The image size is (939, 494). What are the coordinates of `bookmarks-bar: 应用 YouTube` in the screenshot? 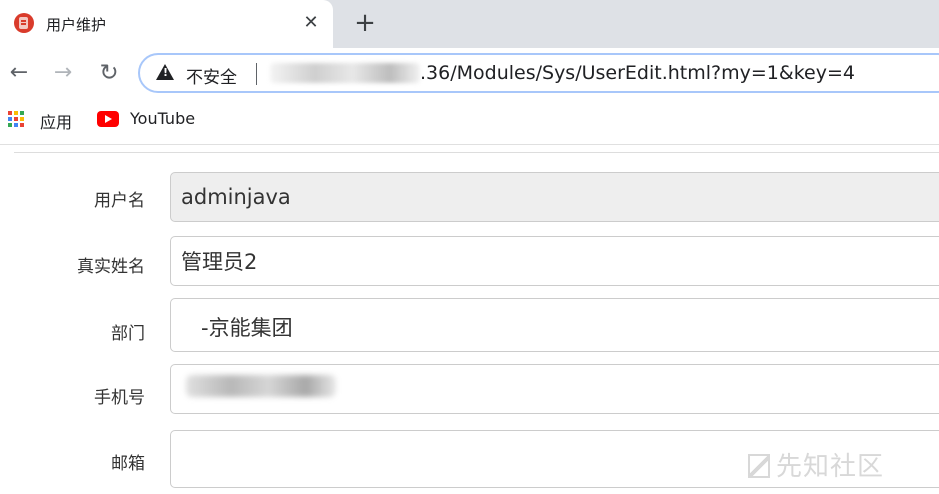 It's located at (469, 119).